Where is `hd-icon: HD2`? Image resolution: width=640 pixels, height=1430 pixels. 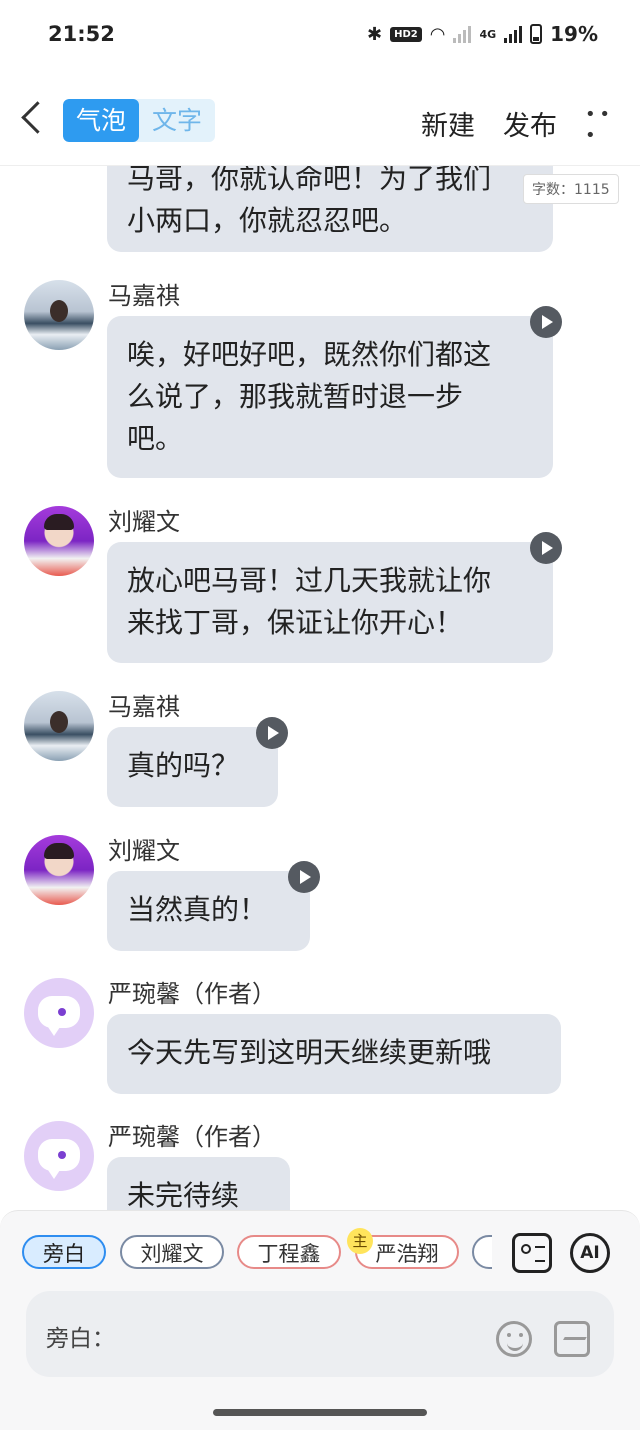
hd-icon: HD2 is located at coordinates (406, 34).